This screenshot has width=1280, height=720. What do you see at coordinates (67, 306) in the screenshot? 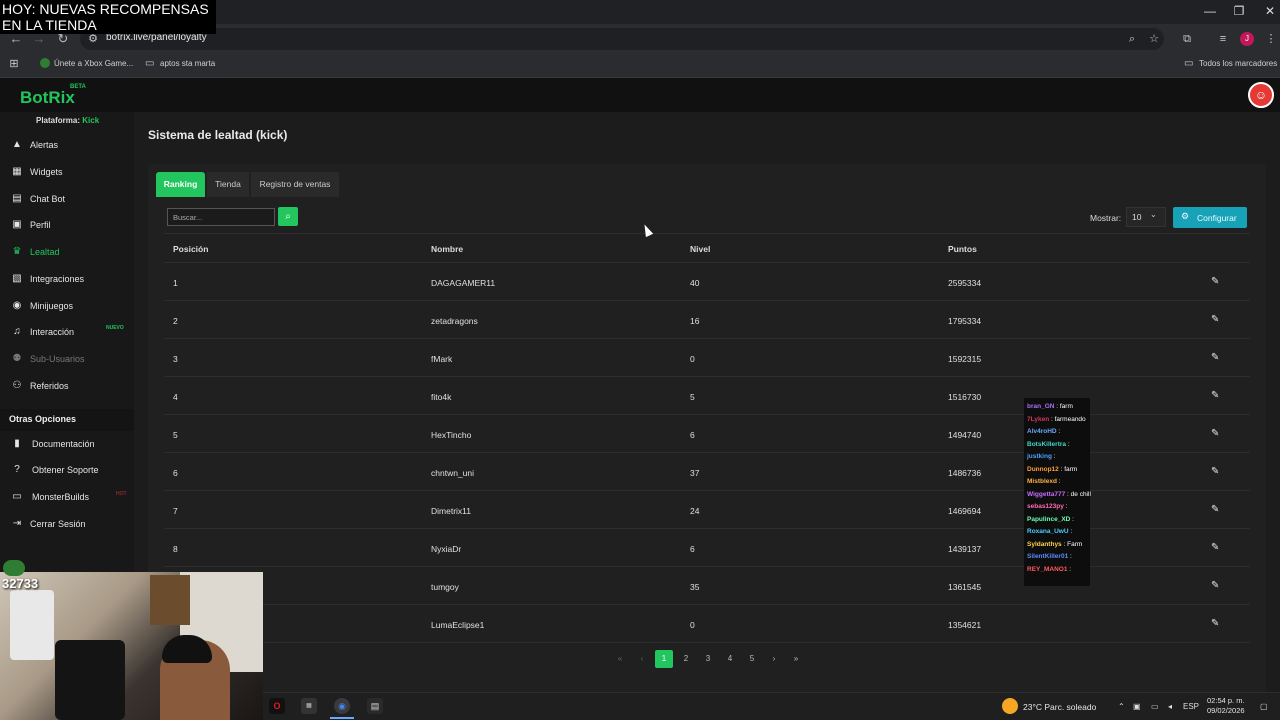
I see `sidebar-item-minijuegos: ◉ Minijuegos` at bounding box center [67, 306].